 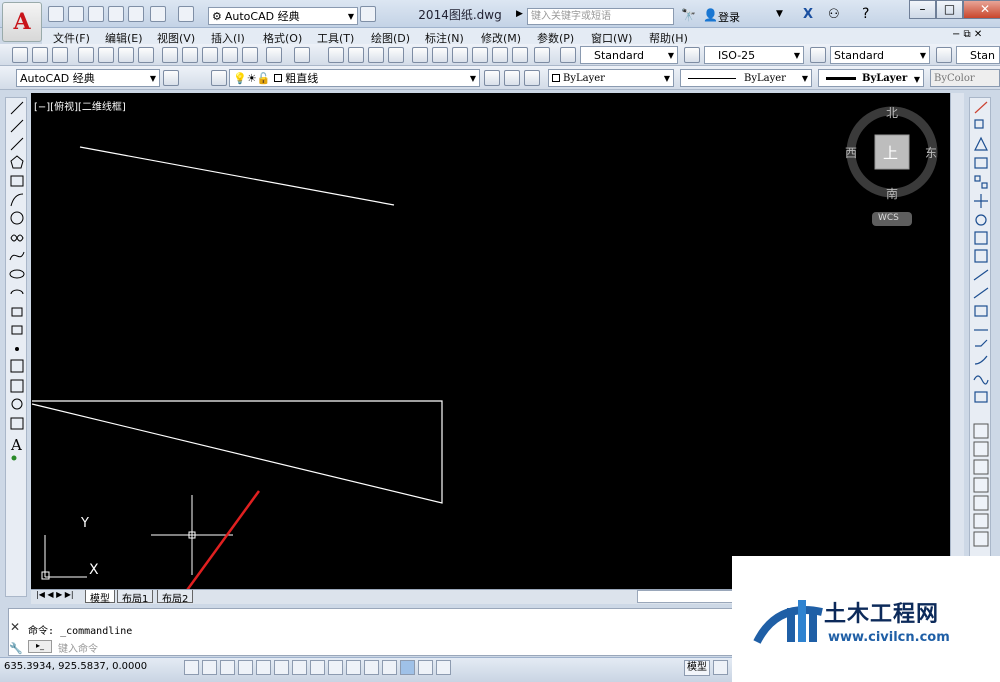 What do you see at coordinates (967, 34) in the screenshot?
I see `doc-window-controls: − ⧉ ✕` at bounding box center [967, 34].